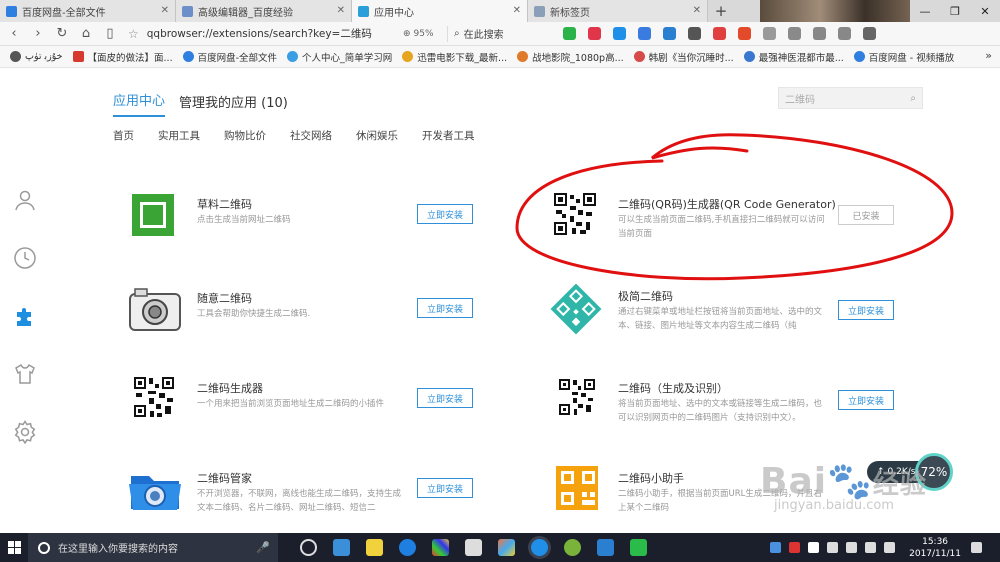 The height and width of the screenshot is (562, 1000). Describe the element at coordinates (719, 33) in the screenshot. I see `antivirus-icon` at that location.